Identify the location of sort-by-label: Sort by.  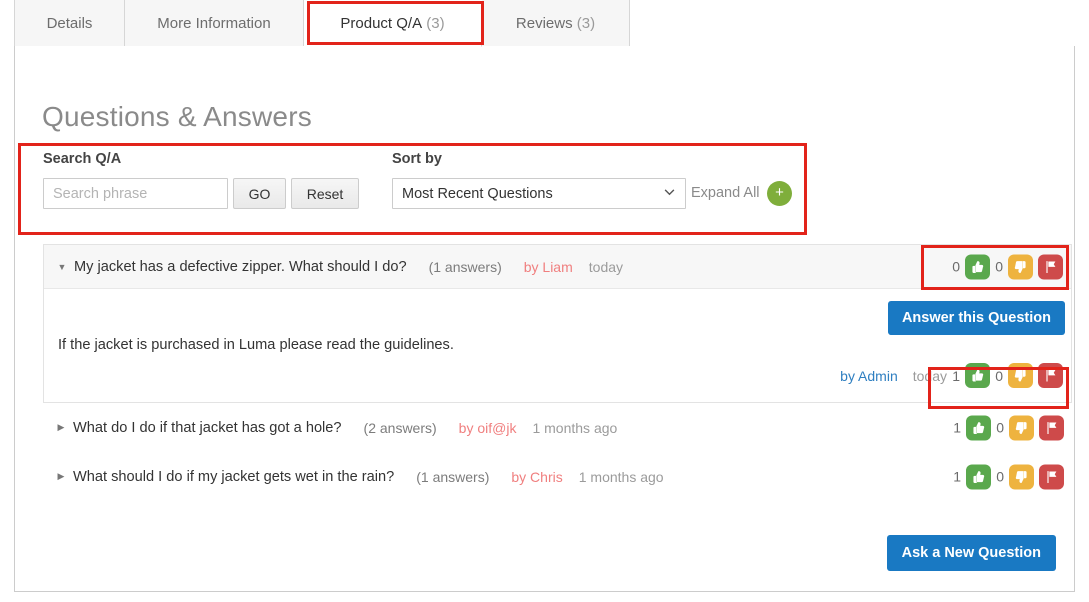
(417, 159).